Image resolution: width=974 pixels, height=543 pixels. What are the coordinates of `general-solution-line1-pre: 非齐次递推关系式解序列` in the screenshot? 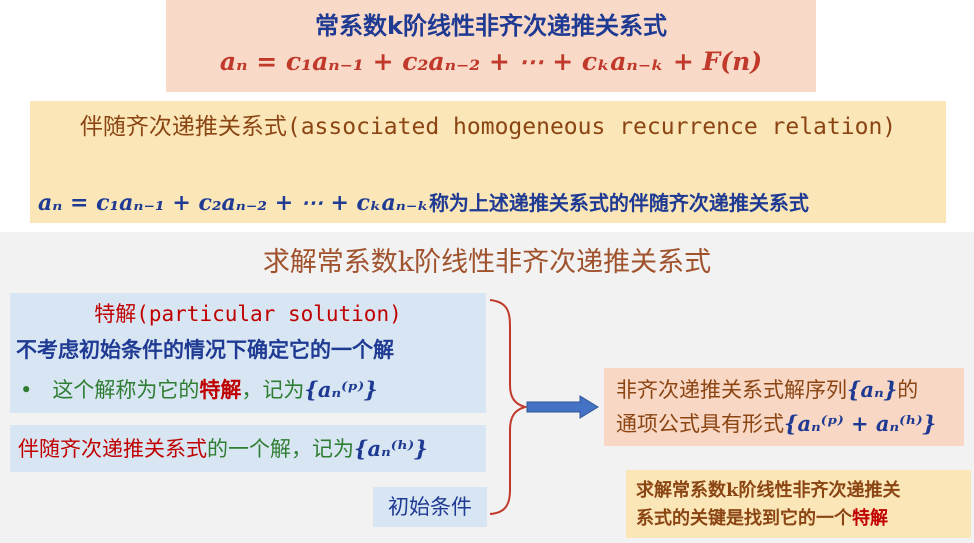 It's located at (731, 390).